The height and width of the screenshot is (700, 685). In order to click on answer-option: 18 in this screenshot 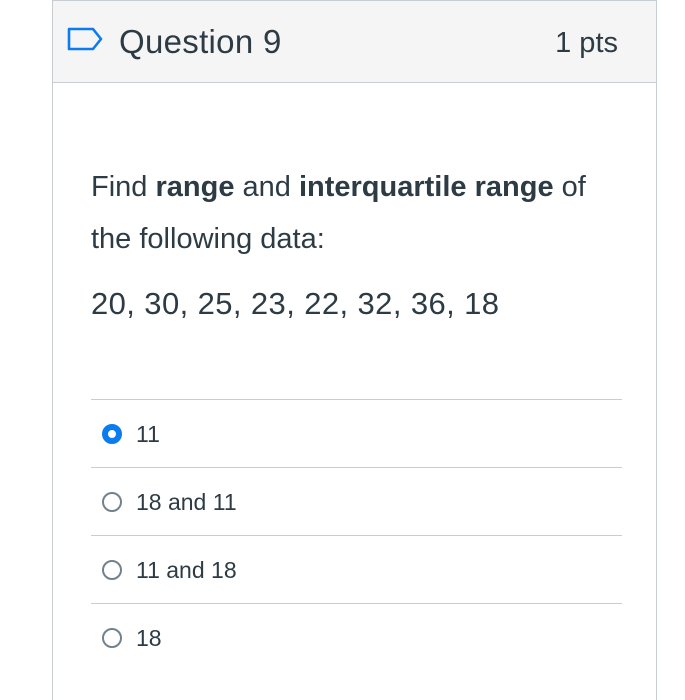, I will do `click(356, 637)`.